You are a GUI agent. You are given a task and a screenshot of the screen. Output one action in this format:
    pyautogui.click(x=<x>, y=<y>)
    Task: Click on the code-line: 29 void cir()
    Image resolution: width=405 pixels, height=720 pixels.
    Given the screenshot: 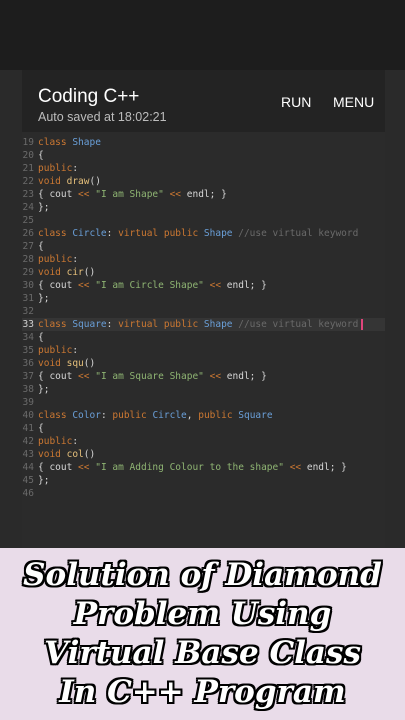 What is the action you would take?
    pyautogui.click(x=203, y=272)
    